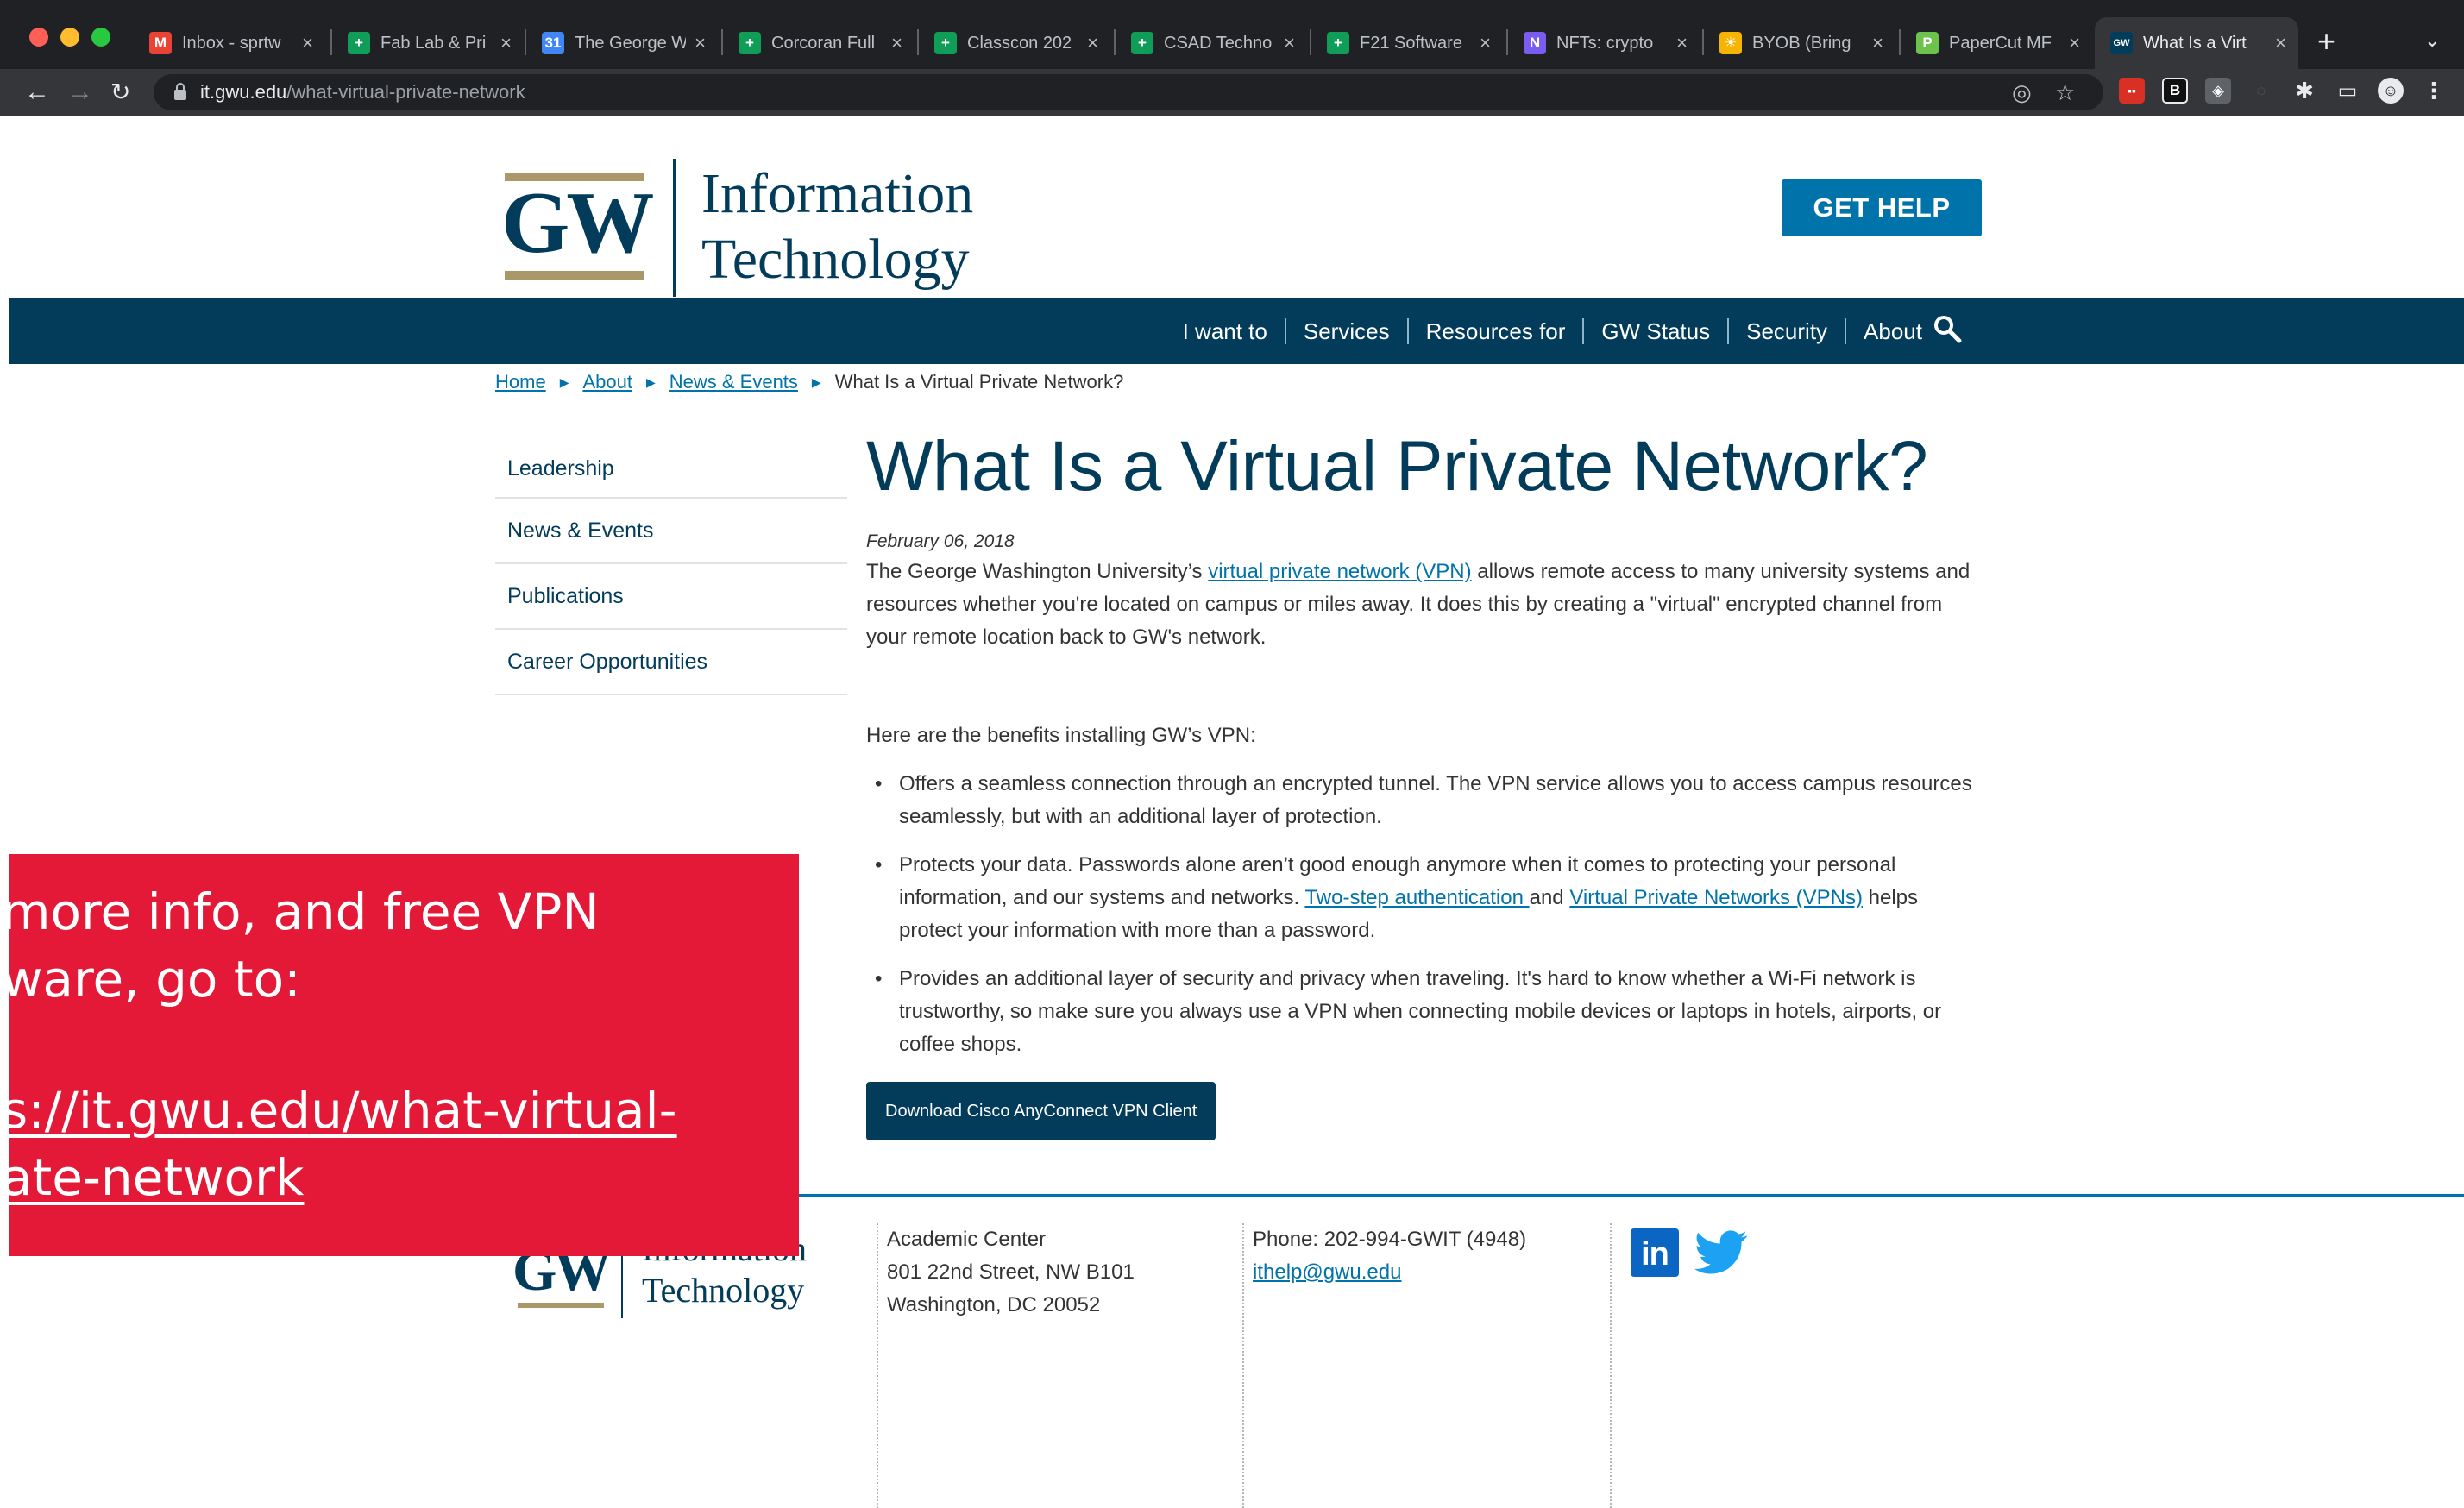  Describe the element at coordinates (607, 382) in the screenshot. I see `breadcrumb-about: About` at that location.